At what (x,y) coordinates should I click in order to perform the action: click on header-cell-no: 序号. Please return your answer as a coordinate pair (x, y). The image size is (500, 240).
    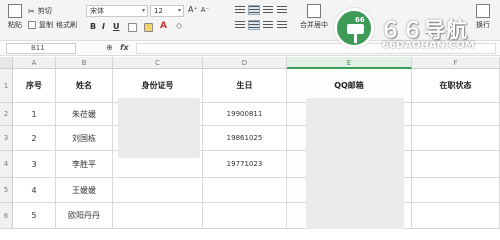
    Looking at the image, I should click on (34, 86).